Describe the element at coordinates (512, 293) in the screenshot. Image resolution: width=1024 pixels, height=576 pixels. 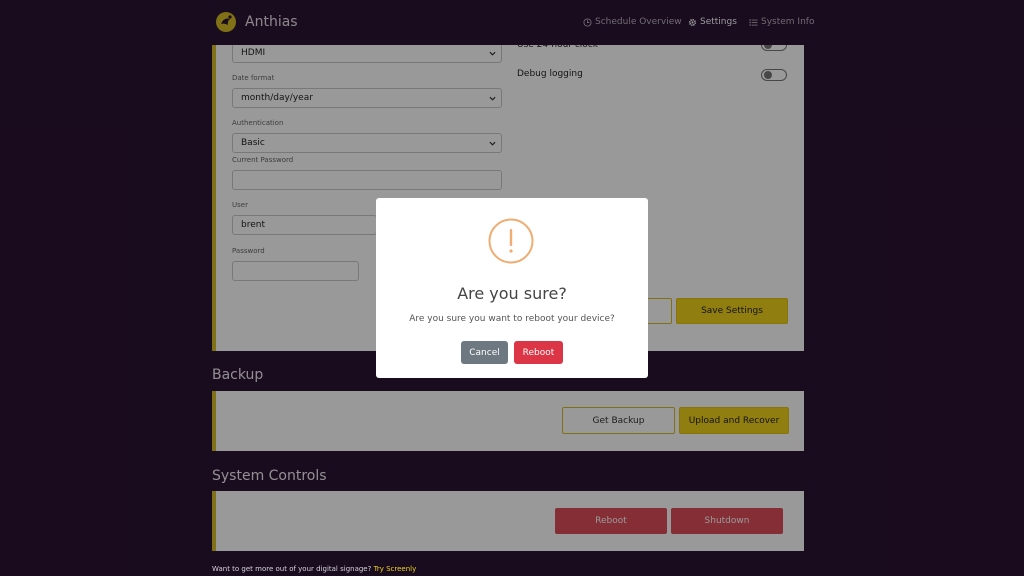
I see `dialog-title: Are you sure?` at that location.